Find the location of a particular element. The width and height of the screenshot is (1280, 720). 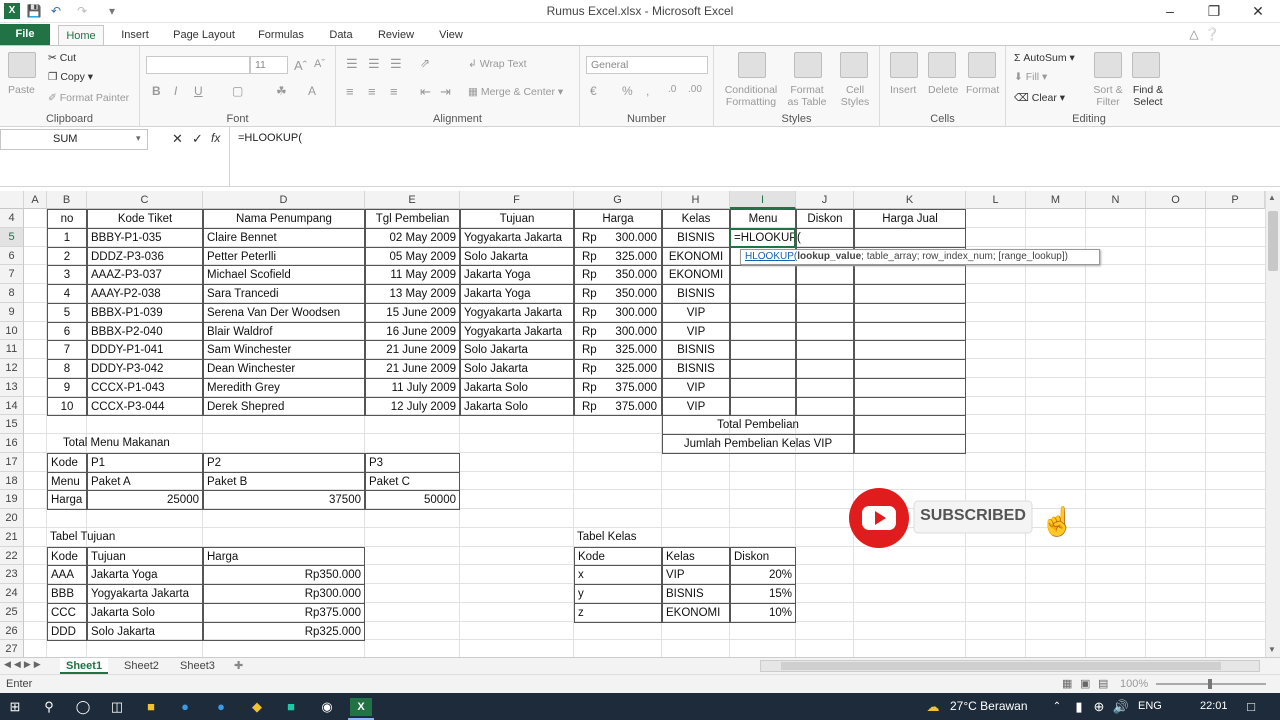

table-cell: Dean Winchester is located at coordinates (284, 369).